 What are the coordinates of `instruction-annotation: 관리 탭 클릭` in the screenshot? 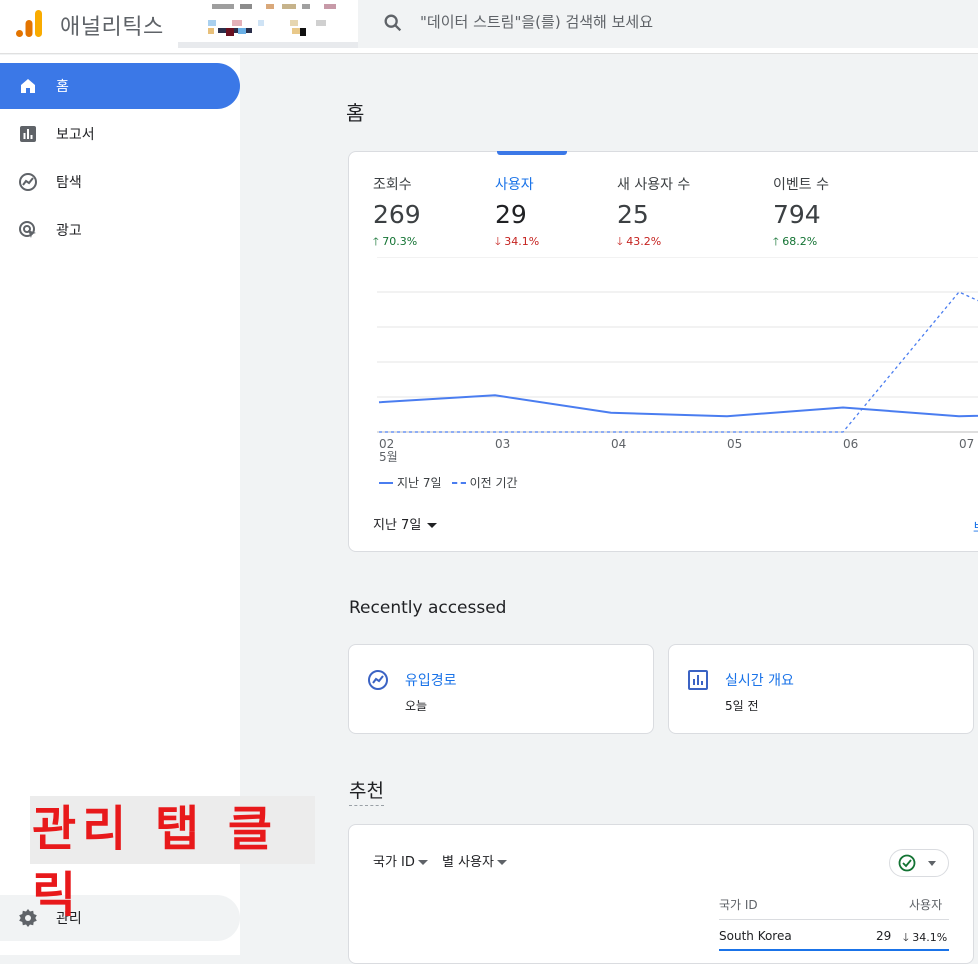 It's located at (172, 859).